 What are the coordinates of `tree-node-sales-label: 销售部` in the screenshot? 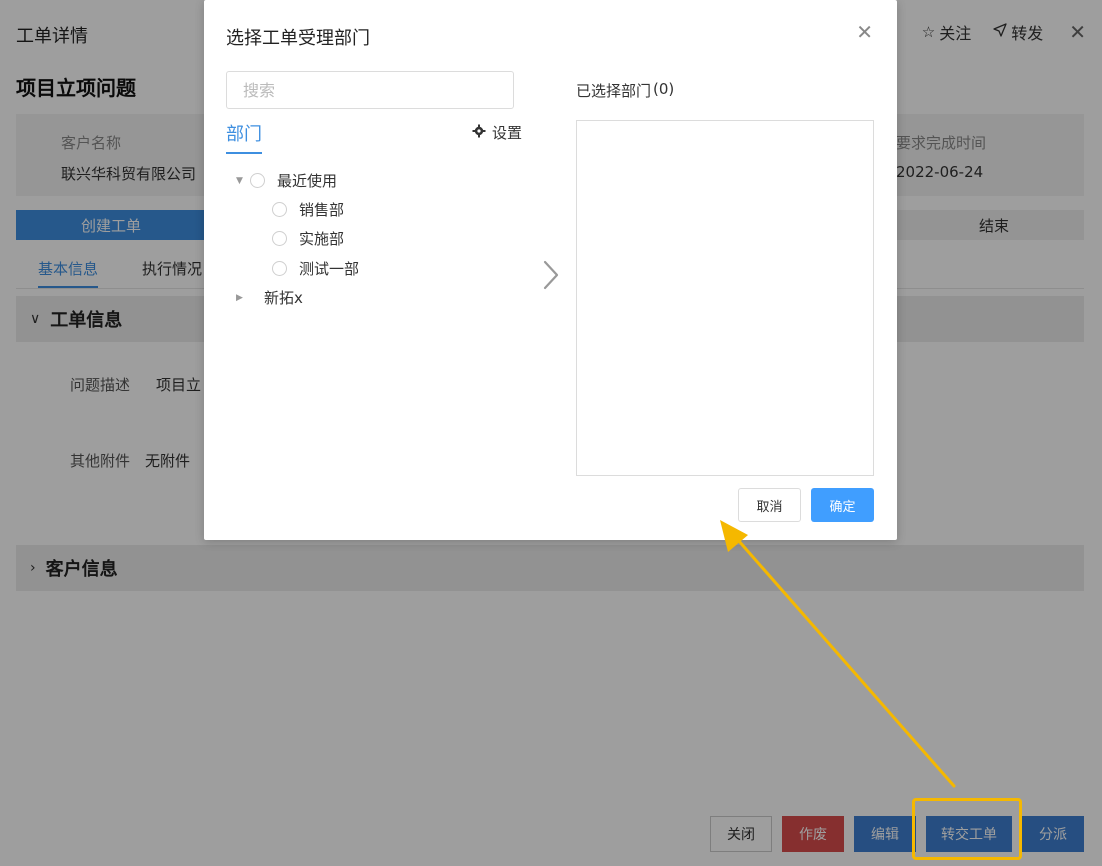 It's located at (322, 210).